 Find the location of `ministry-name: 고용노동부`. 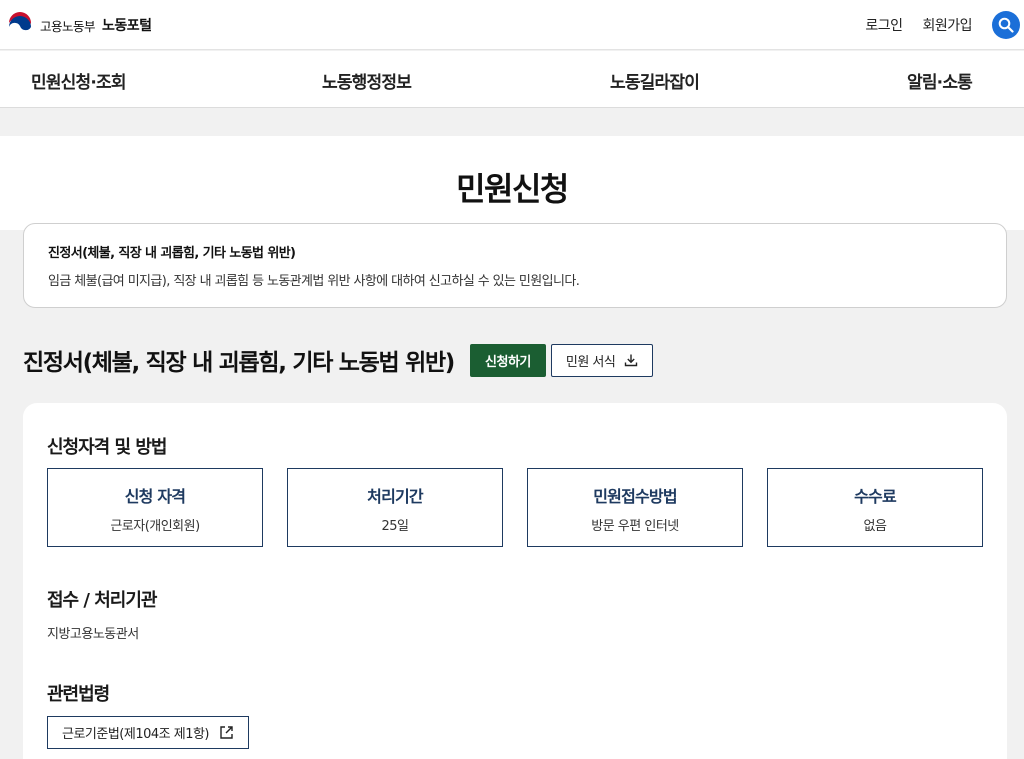

ministry-name: 고용노동부 is located at coordinates (68, 26).